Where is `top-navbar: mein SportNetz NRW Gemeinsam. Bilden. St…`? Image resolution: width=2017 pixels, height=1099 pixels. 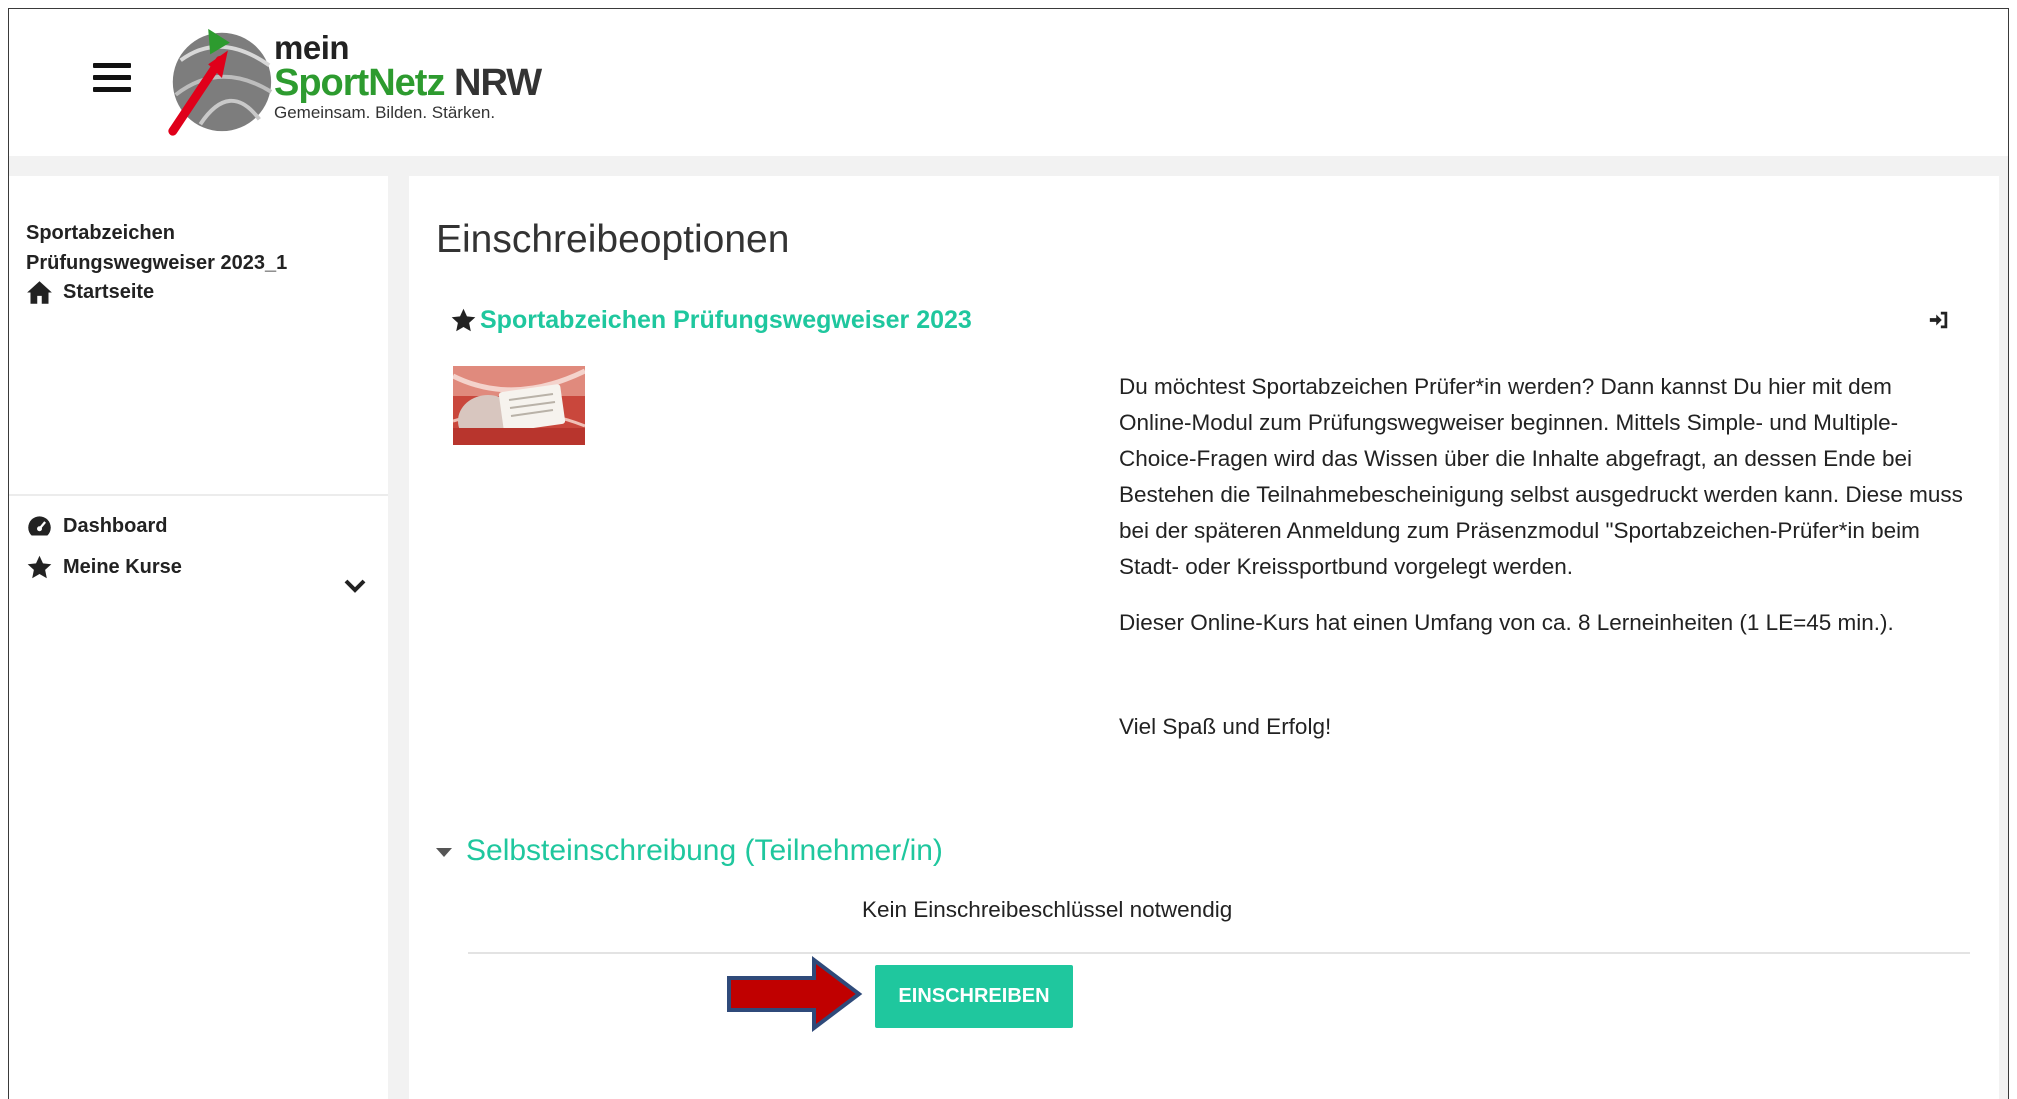 top-navbar: mein SportNetz NRW Gemeinsam. Bilden. St… is located at coordinates (1008, 82).